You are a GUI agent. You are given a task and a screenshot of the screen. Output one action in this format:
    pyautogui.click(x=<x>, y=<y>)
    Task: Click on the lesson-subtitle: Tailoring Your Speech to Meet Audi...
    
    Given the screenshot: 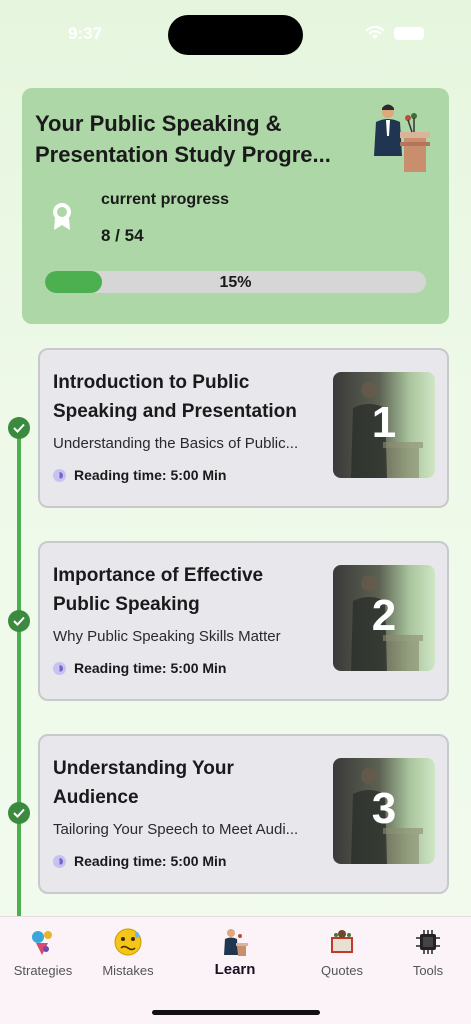 What is the action you would take?
    pyautogui.click(x=176, y=829)
    